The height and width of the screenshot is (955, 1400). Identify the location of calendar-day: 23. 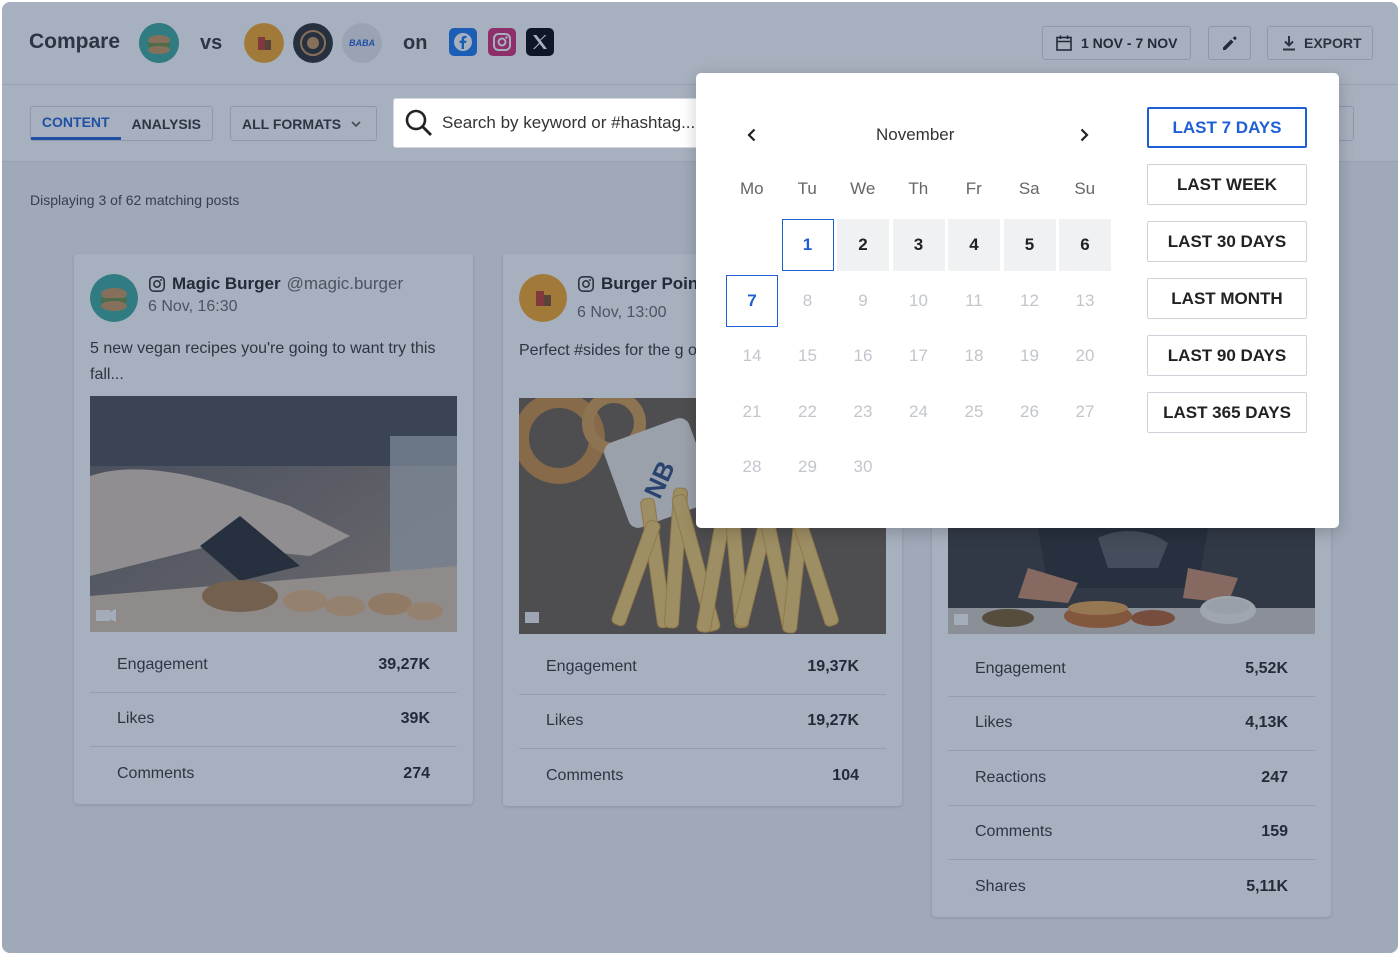
(863, 412).